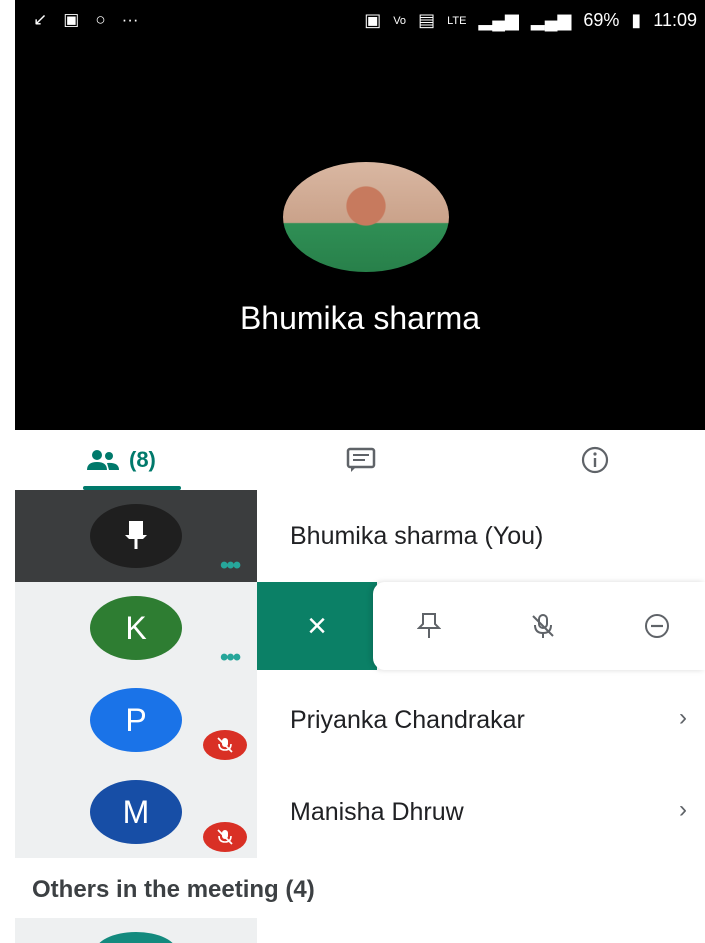  I want to click on status-bar: ↙ ▣ ○ ··· ▣ Vo ▤ LTE ▂▄▆ ▂▄▆ 69% ▮ 11:09, so click(360, 21).